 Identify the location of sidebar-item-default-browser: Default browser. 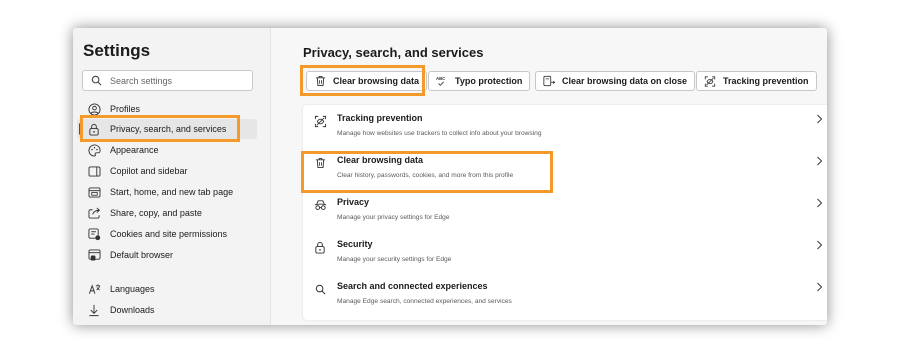
(167, 255).